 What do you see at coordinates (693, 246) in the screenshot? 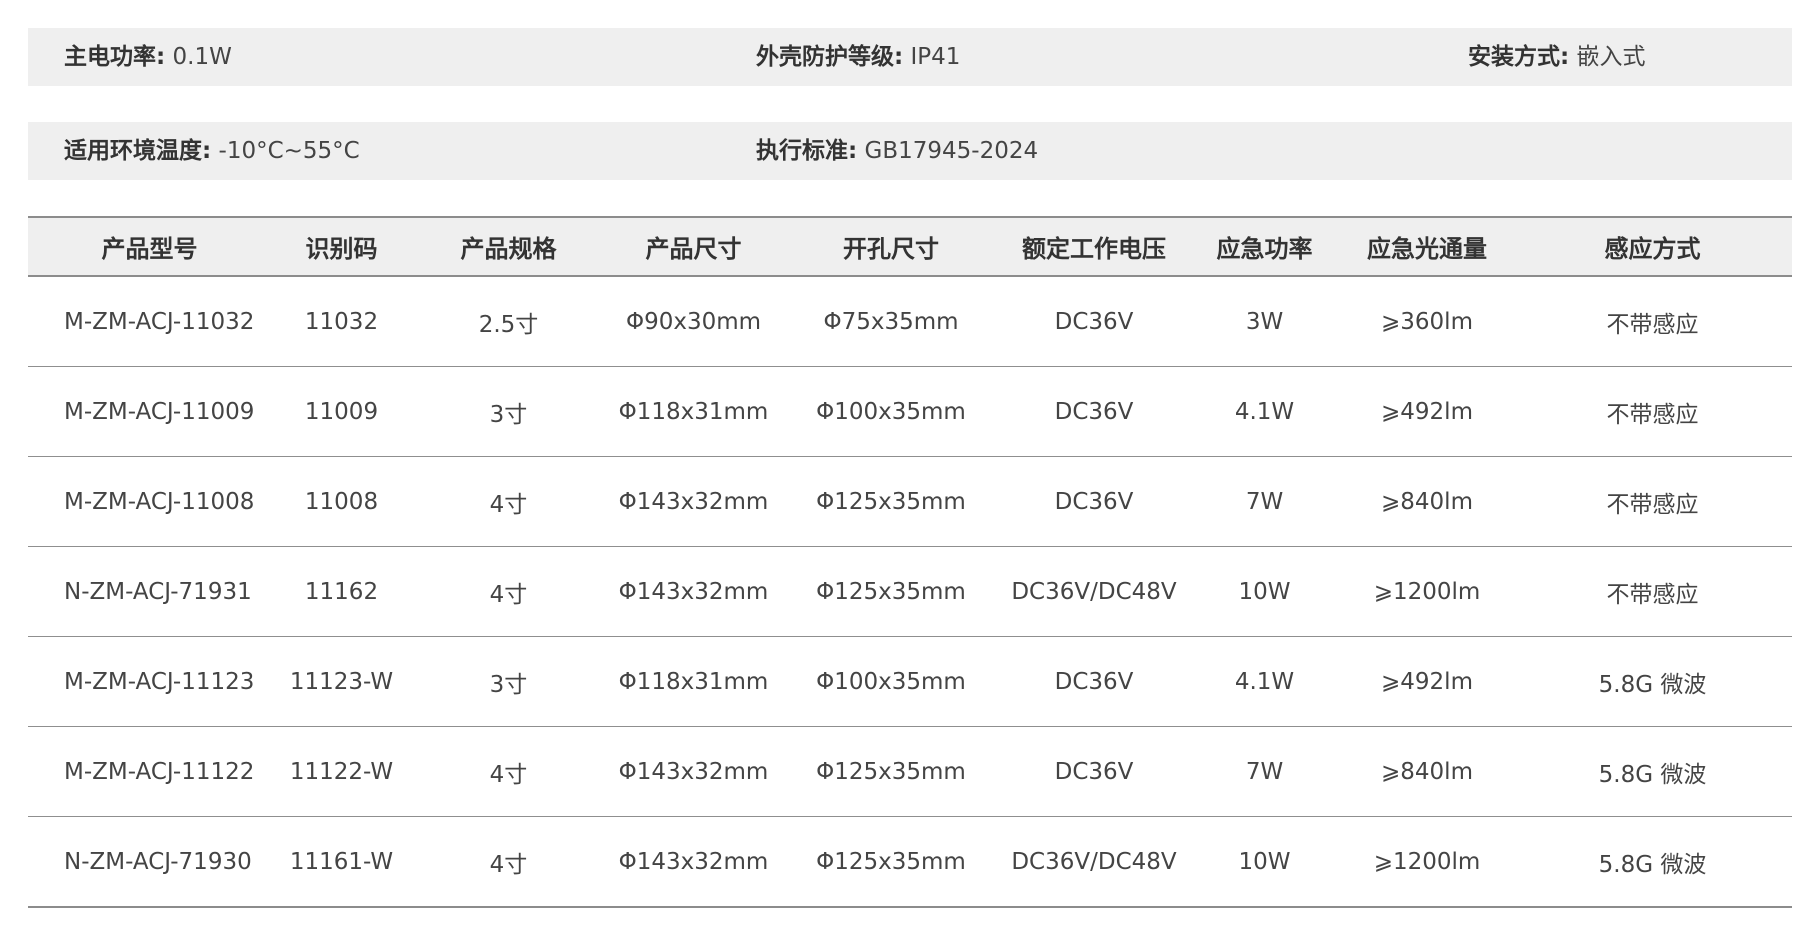
I see `header-size: 产品尺寸` at bounding box center [693, 246].